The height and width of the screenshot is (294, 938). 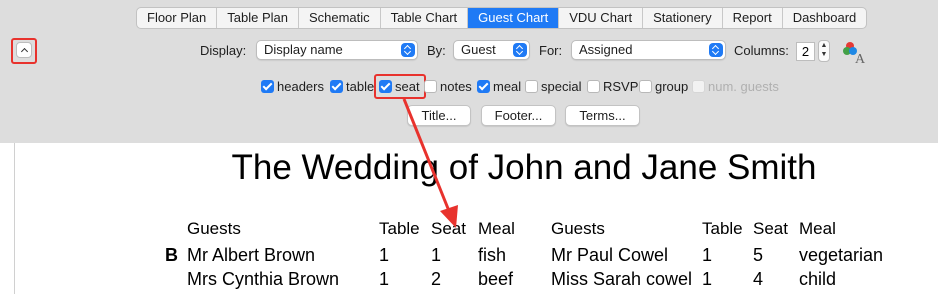 What do you see at coordinates (854, 52) in the screenshot?
I see `color-picker-icon: A` at bounding box center [854, 52].